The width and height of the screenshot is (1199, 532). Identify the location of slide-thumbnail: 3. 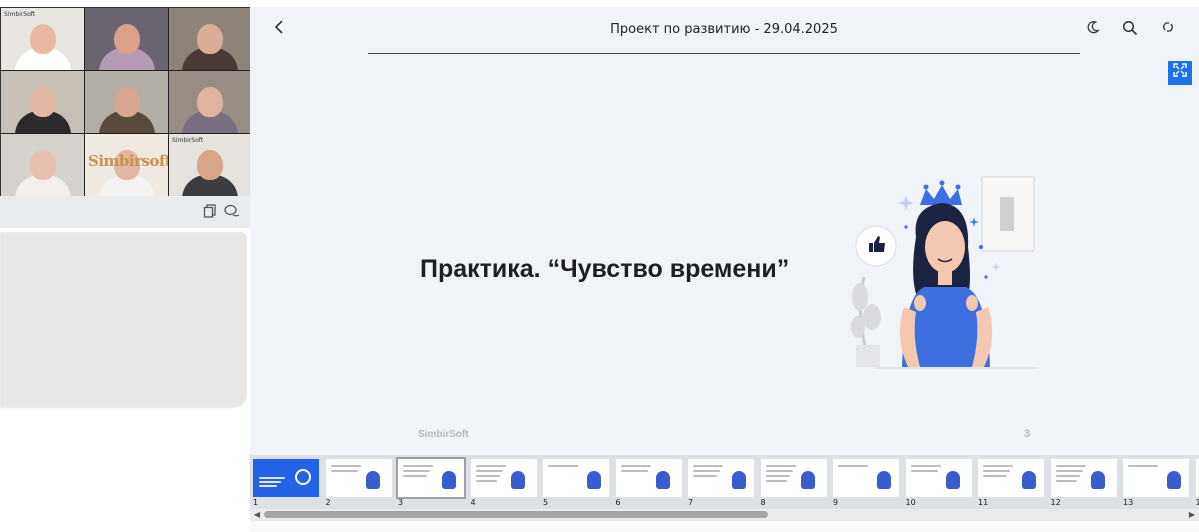
(431, 482).